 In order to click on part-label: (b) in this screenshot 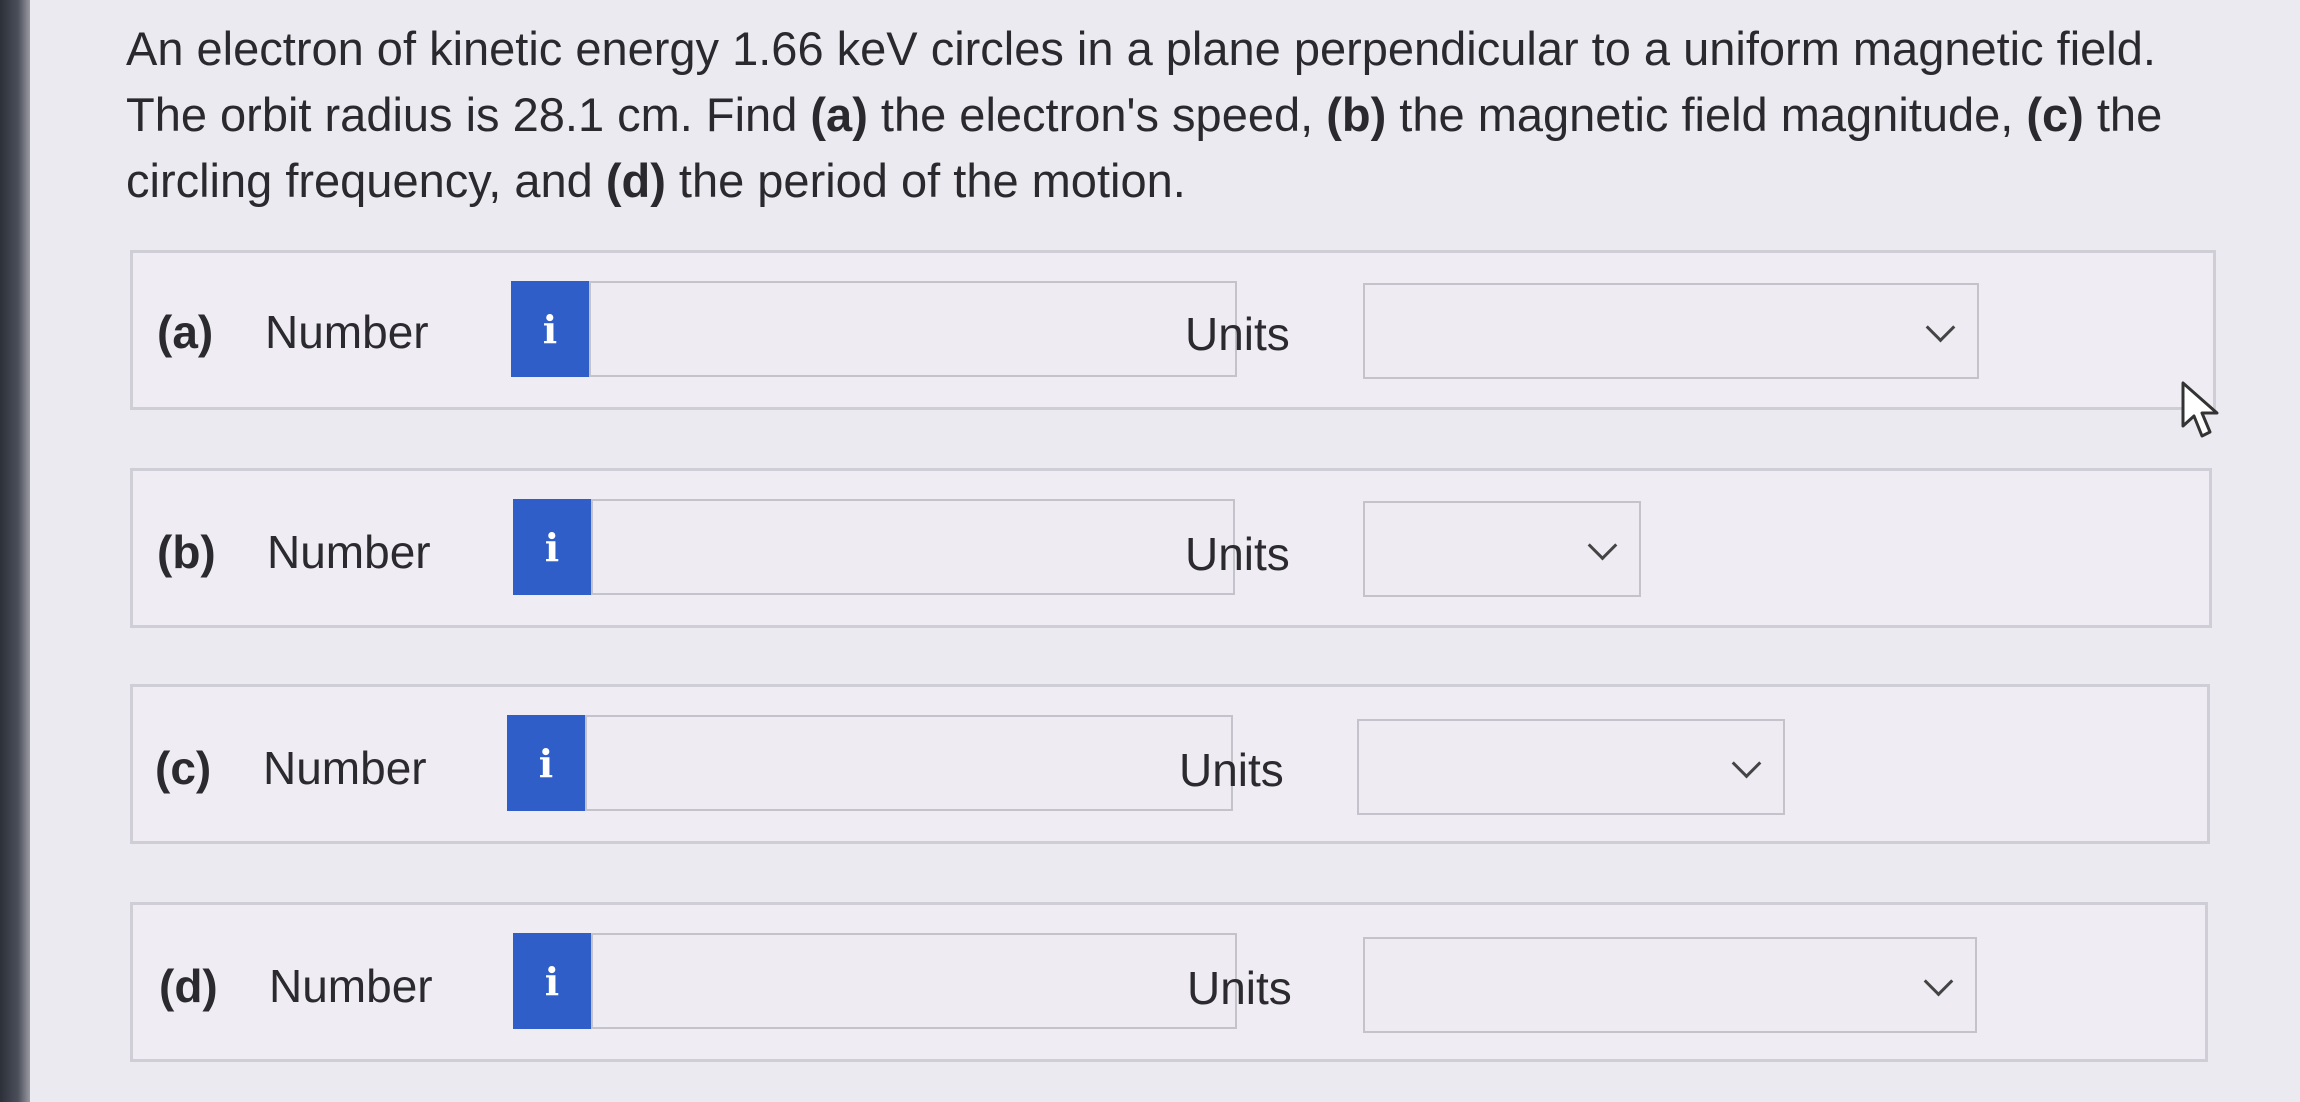, I will do `click(186, 552)`.